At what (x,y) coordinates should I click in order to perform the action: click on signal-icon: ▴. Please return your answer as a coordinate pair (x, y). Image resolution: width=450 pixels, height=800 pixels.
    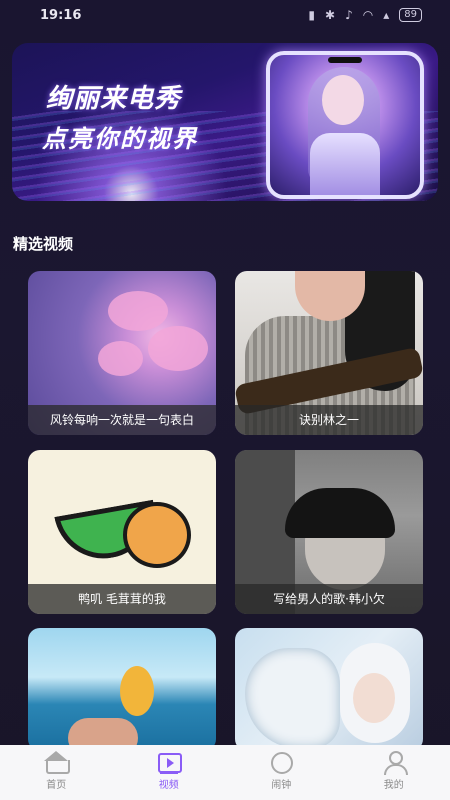
    Looking at the image, I should click on (386, 15).